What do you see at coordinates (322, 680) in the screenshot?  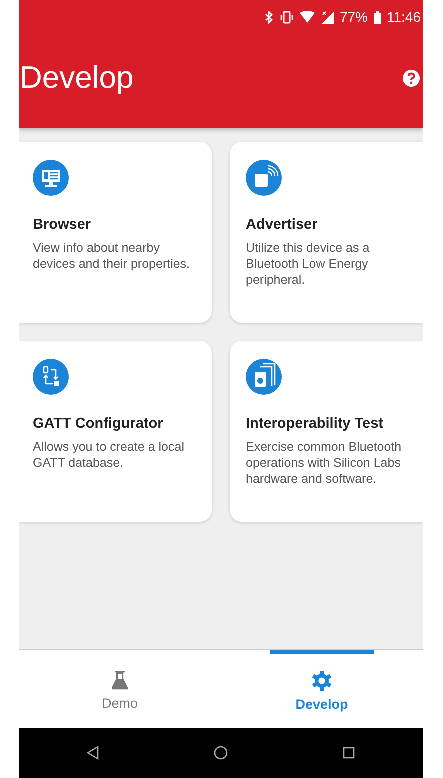 I see `settings-icon` at bounding box center [322, 680].